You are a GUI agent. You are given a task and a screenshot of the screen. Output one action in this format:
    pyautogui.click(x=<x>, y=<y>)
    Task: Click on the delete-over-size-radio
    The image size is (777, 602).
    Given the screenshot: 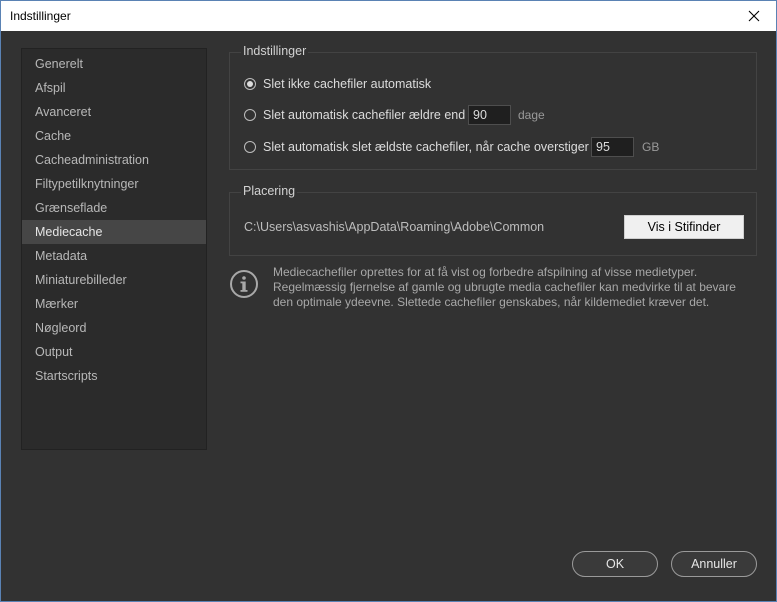 What is the action you would take?
    pyautogui.click(x=250, y=147)
    